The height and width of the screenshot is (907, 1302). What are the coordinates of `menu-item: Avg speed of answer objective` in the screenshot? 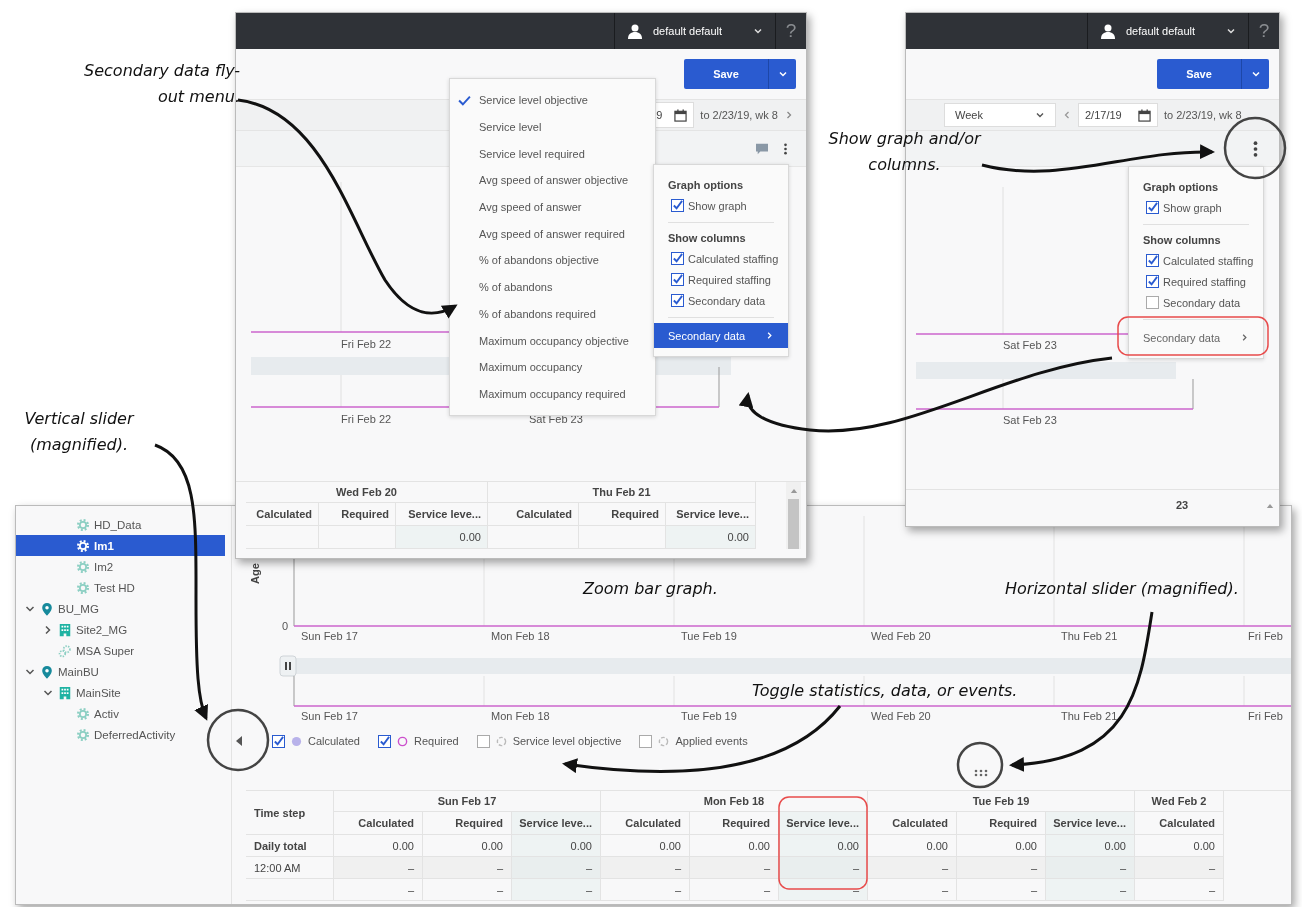 It's located at (552, 180).